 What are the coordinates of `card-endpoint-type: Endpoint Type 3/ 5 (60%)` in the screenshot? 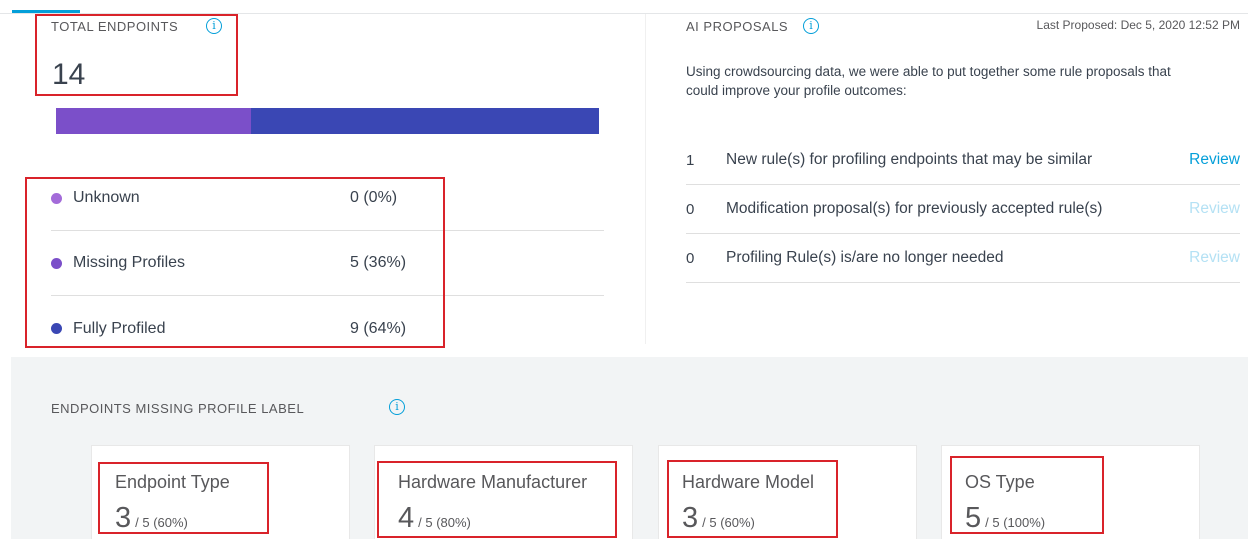 It's located at (220, 492).